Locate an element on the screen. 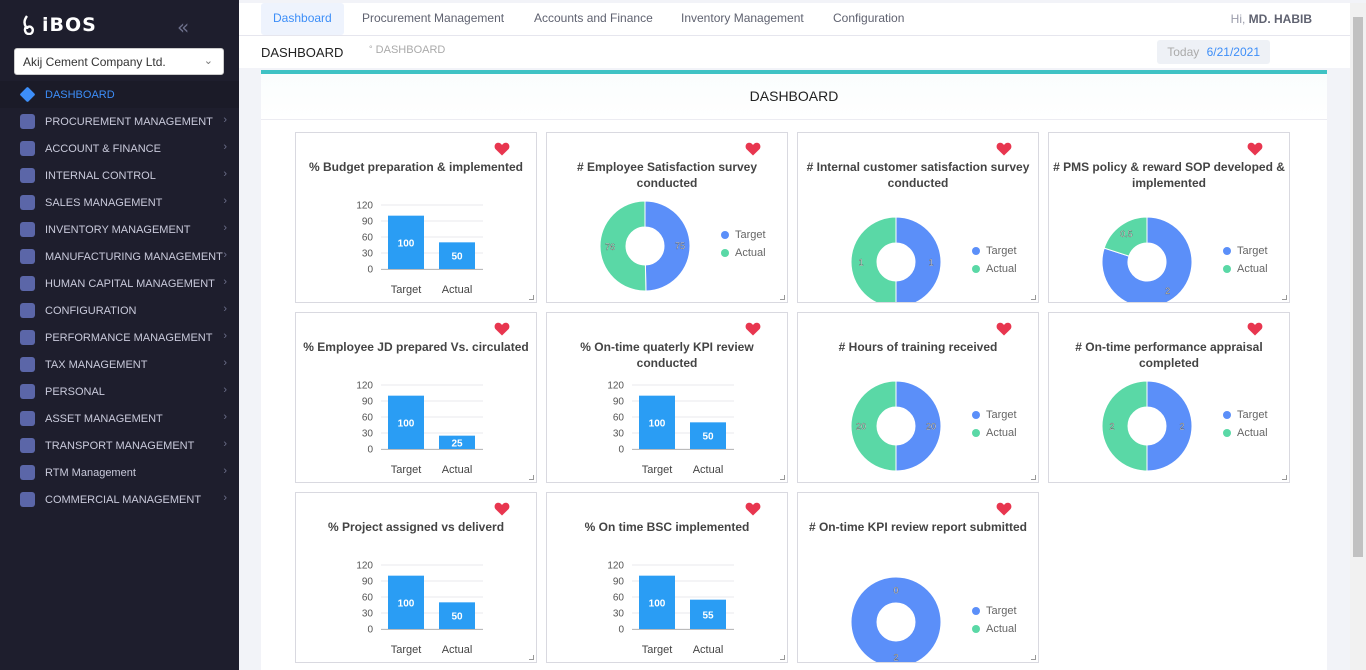 The width and height of the screenshot is (1366, 670). donut-slice is located at coordinates (918, 259).